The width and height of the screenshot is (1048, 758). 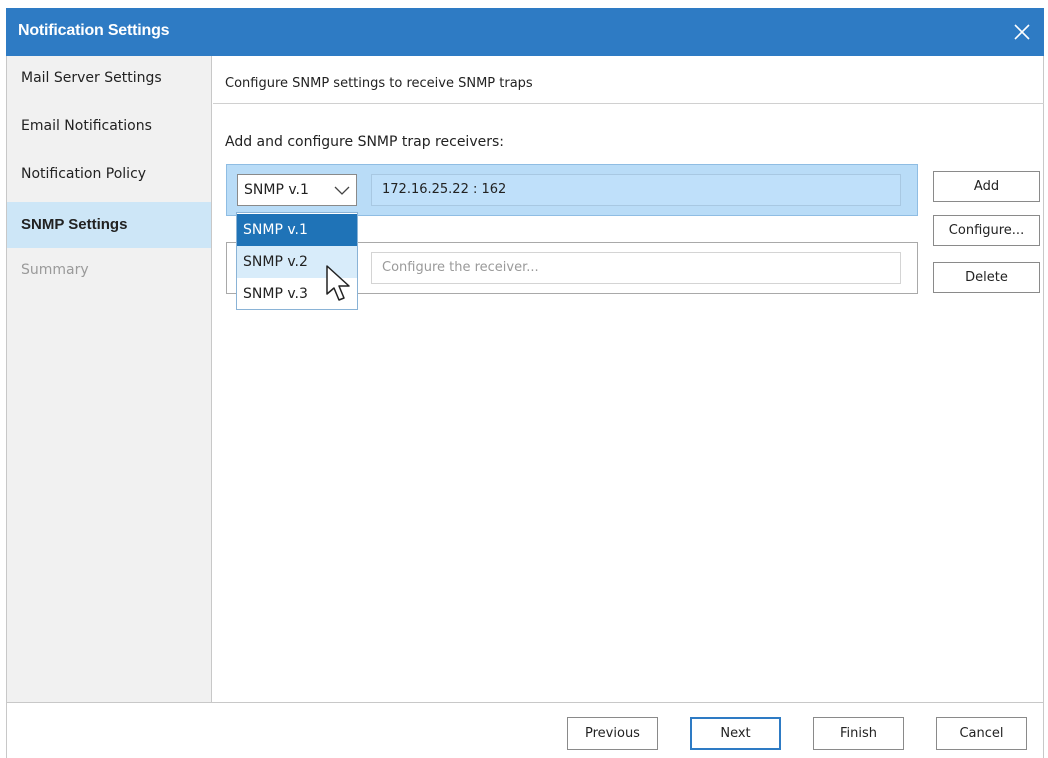 I want to click on cancel-button: Cancel, so click(x=981, y=733).